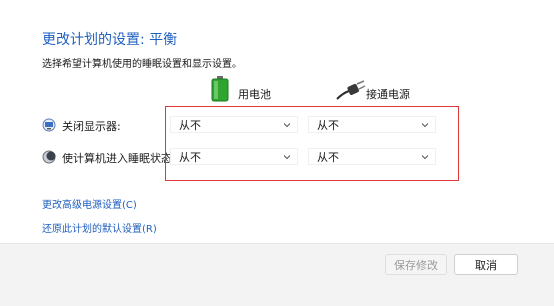 This screenshot has height=306, width=554. I want to click on page-title: 更改计划的设置: 平衡, so click(110, 40).